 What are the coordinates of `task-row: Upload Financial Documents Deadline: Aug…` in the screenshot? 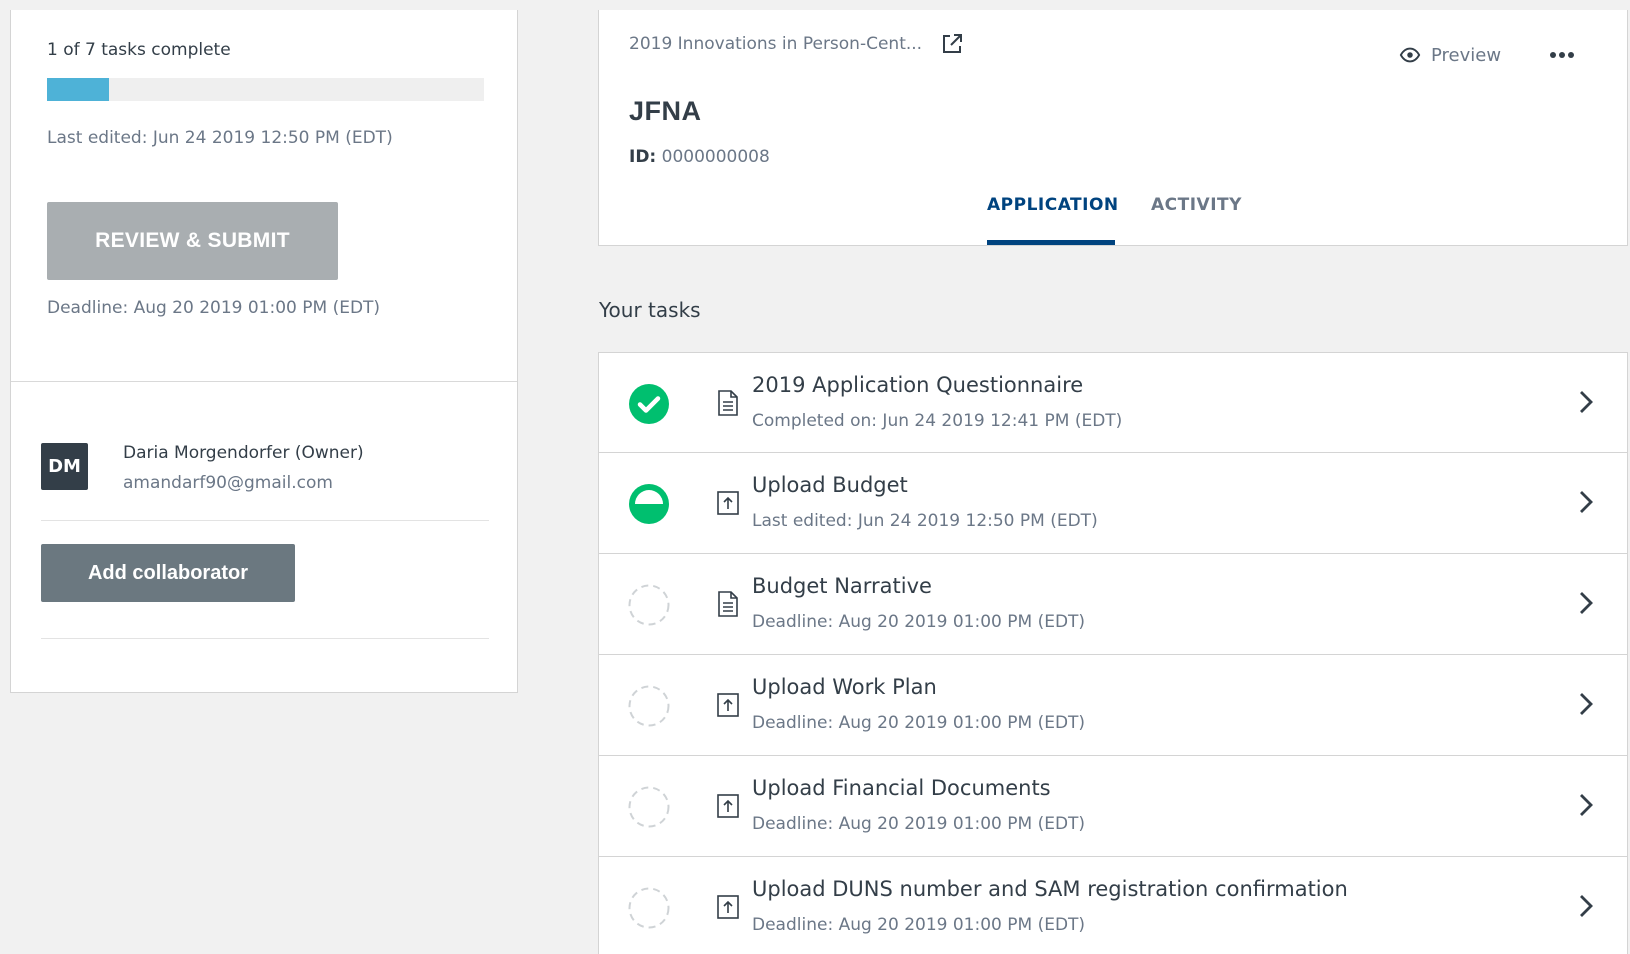 It's located at (1113, 806).